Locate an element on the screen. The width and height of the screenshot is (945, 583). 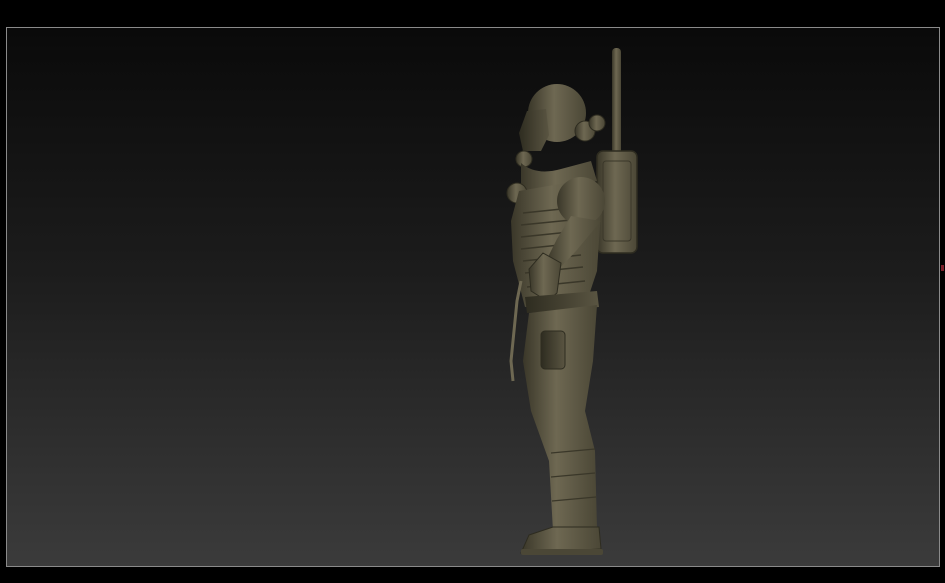
gas-mask is located at coordinates (534, 130).